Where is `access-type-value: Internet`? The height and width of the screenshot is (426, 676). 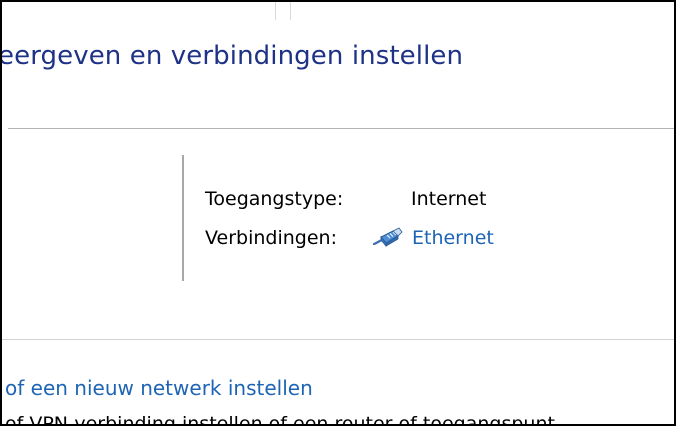
access-type-value: Internet is located at coordinates (449, 199).